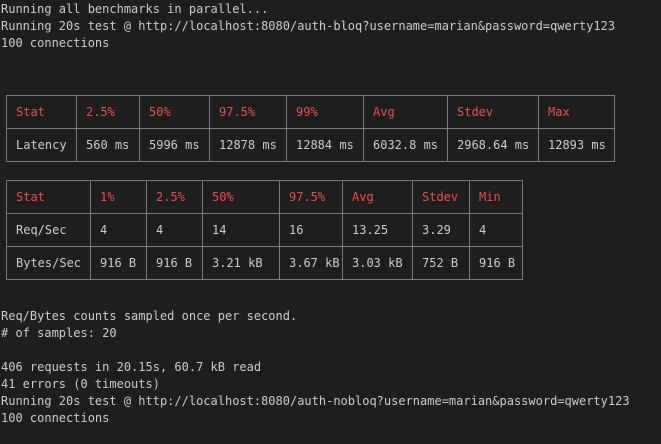 The image size is (661, 444). What do you see at coordinates (493, 145) in the screenshot?
I see `table-cell: 2968.64 ms` at bounding box center [493, 145].